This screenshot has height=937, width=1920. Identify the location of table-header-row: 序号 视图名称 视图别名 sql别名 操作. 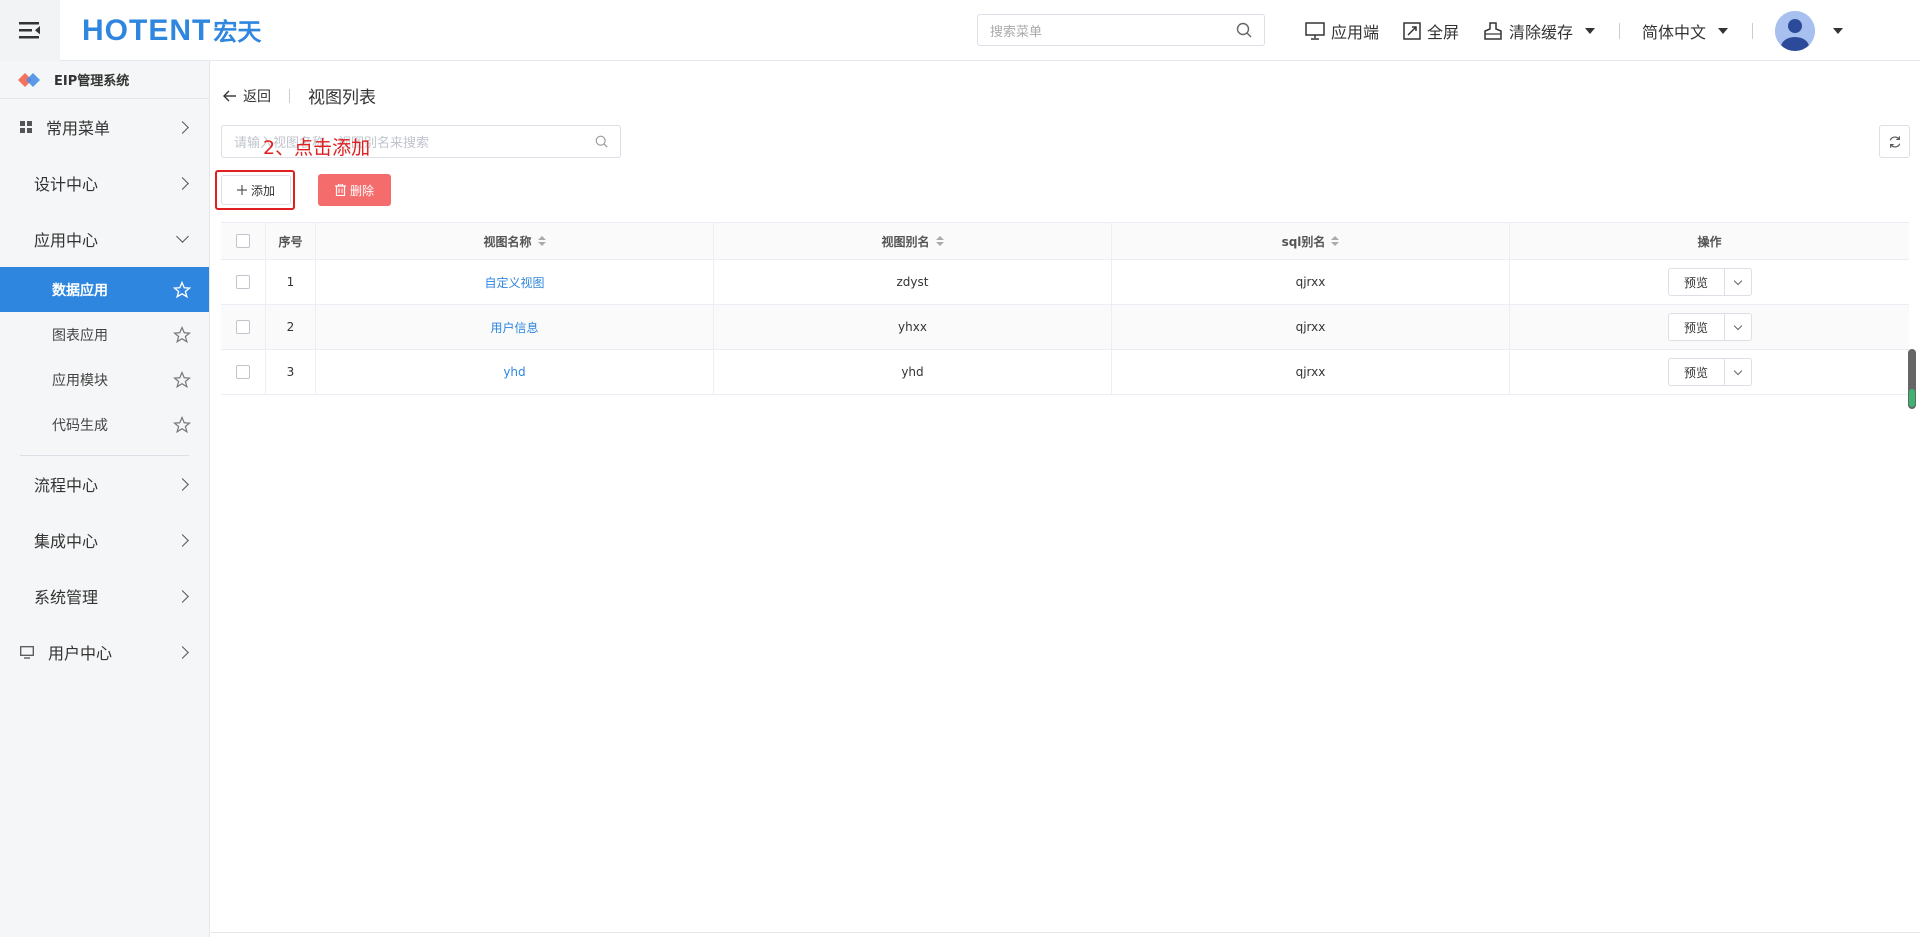
(1065, 241).